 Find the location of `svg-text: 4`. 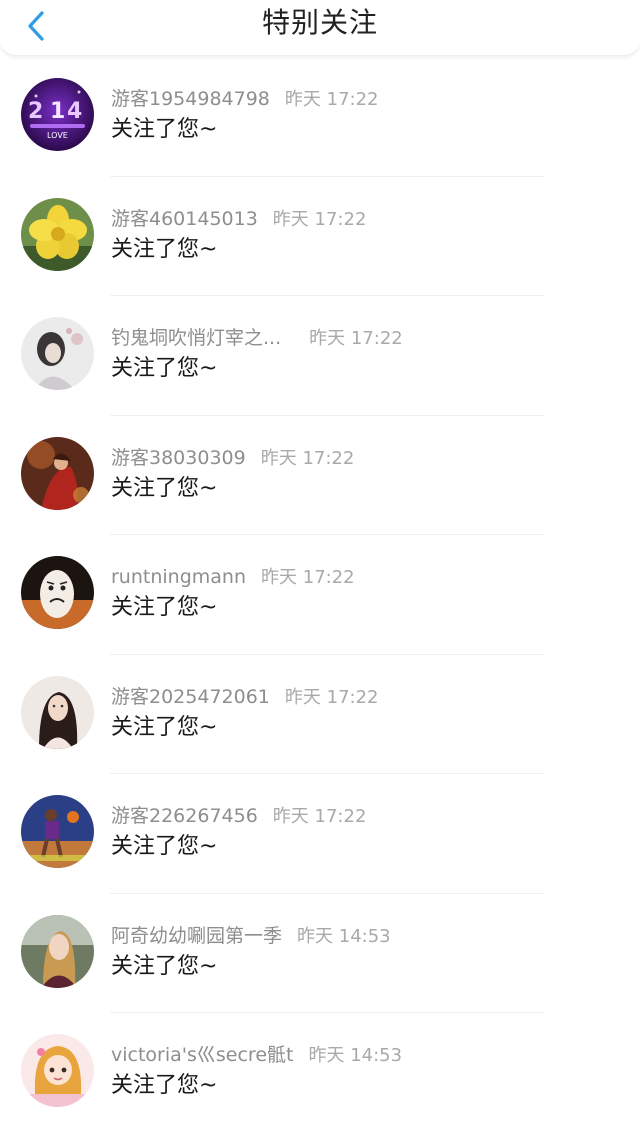

svg-text: 4 is located at coordinates (74, 111).